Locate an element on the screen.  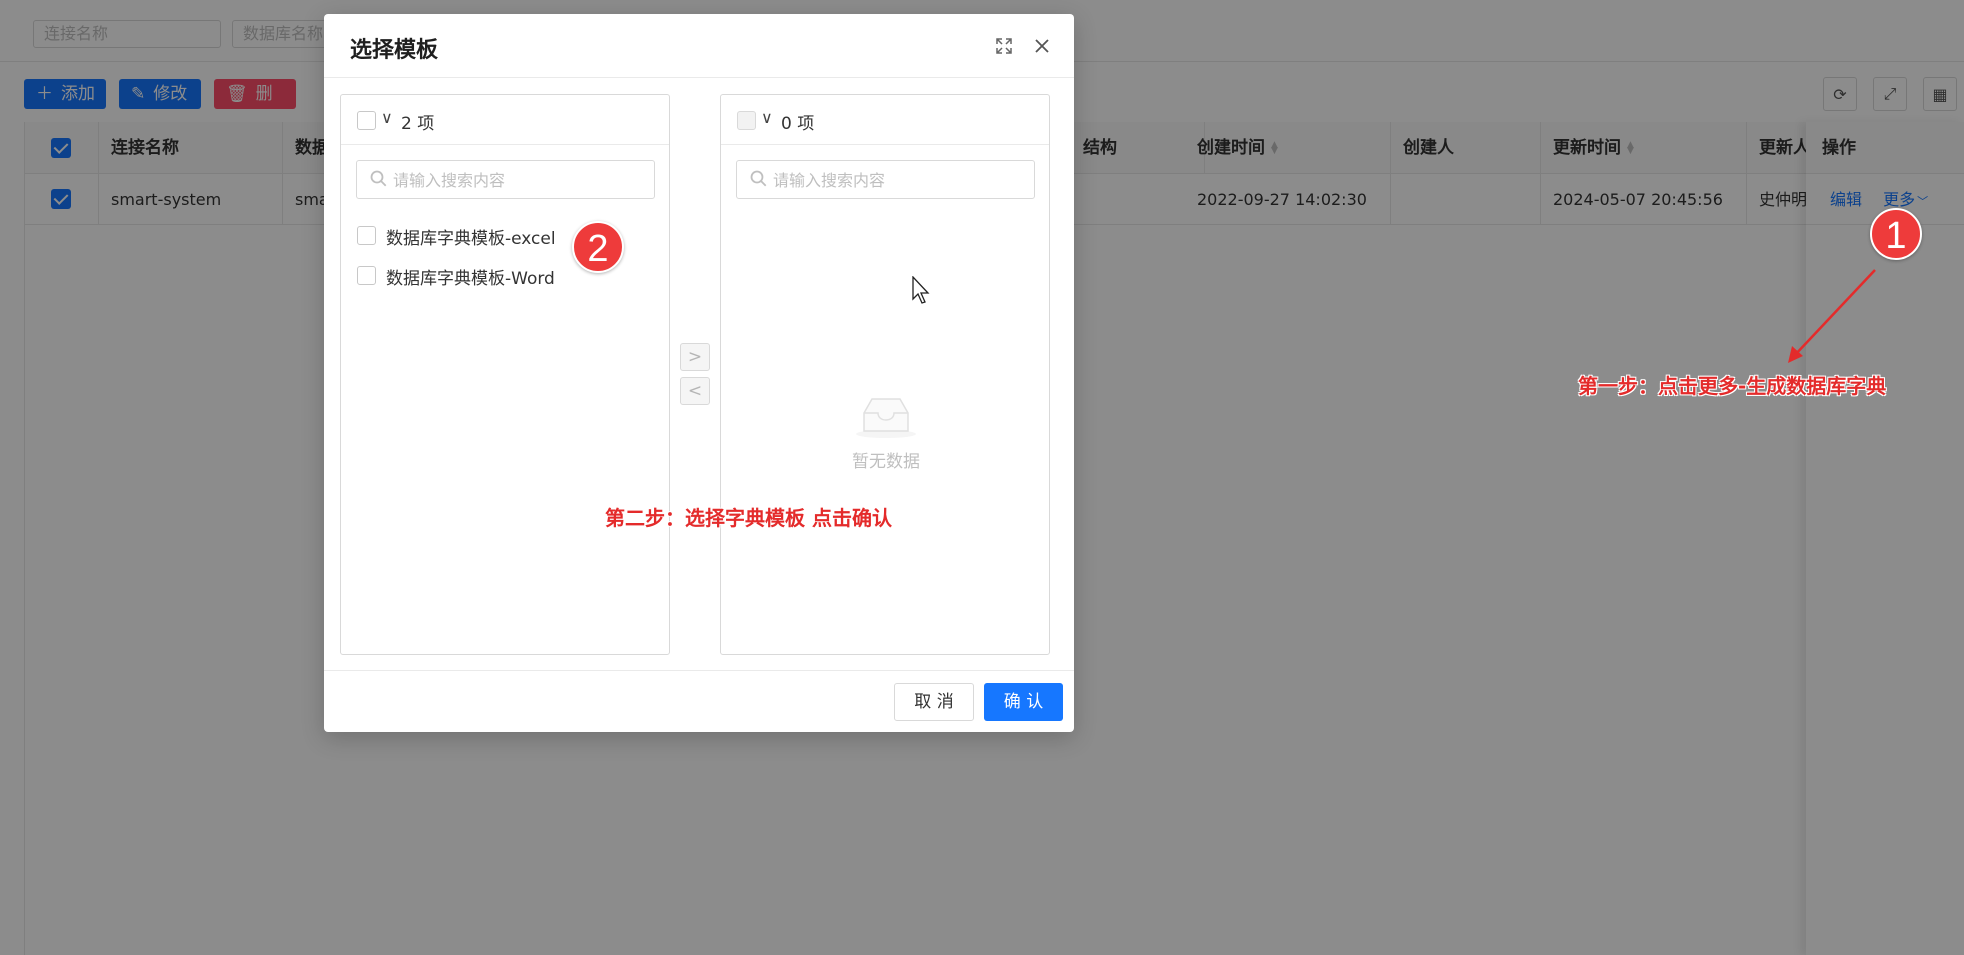
empty-state: 暂无数据 is located at coordinates (886, 433).